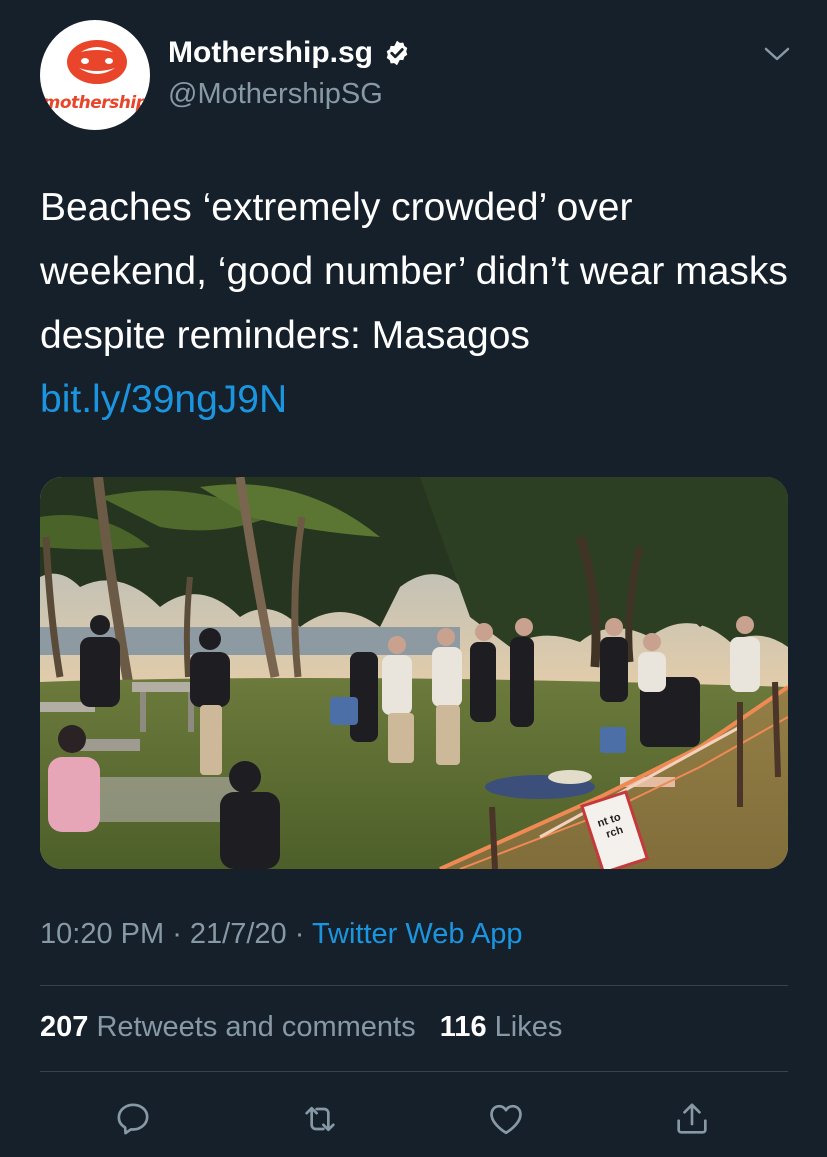  I want to click on reply-icon, so click(133, 1119).